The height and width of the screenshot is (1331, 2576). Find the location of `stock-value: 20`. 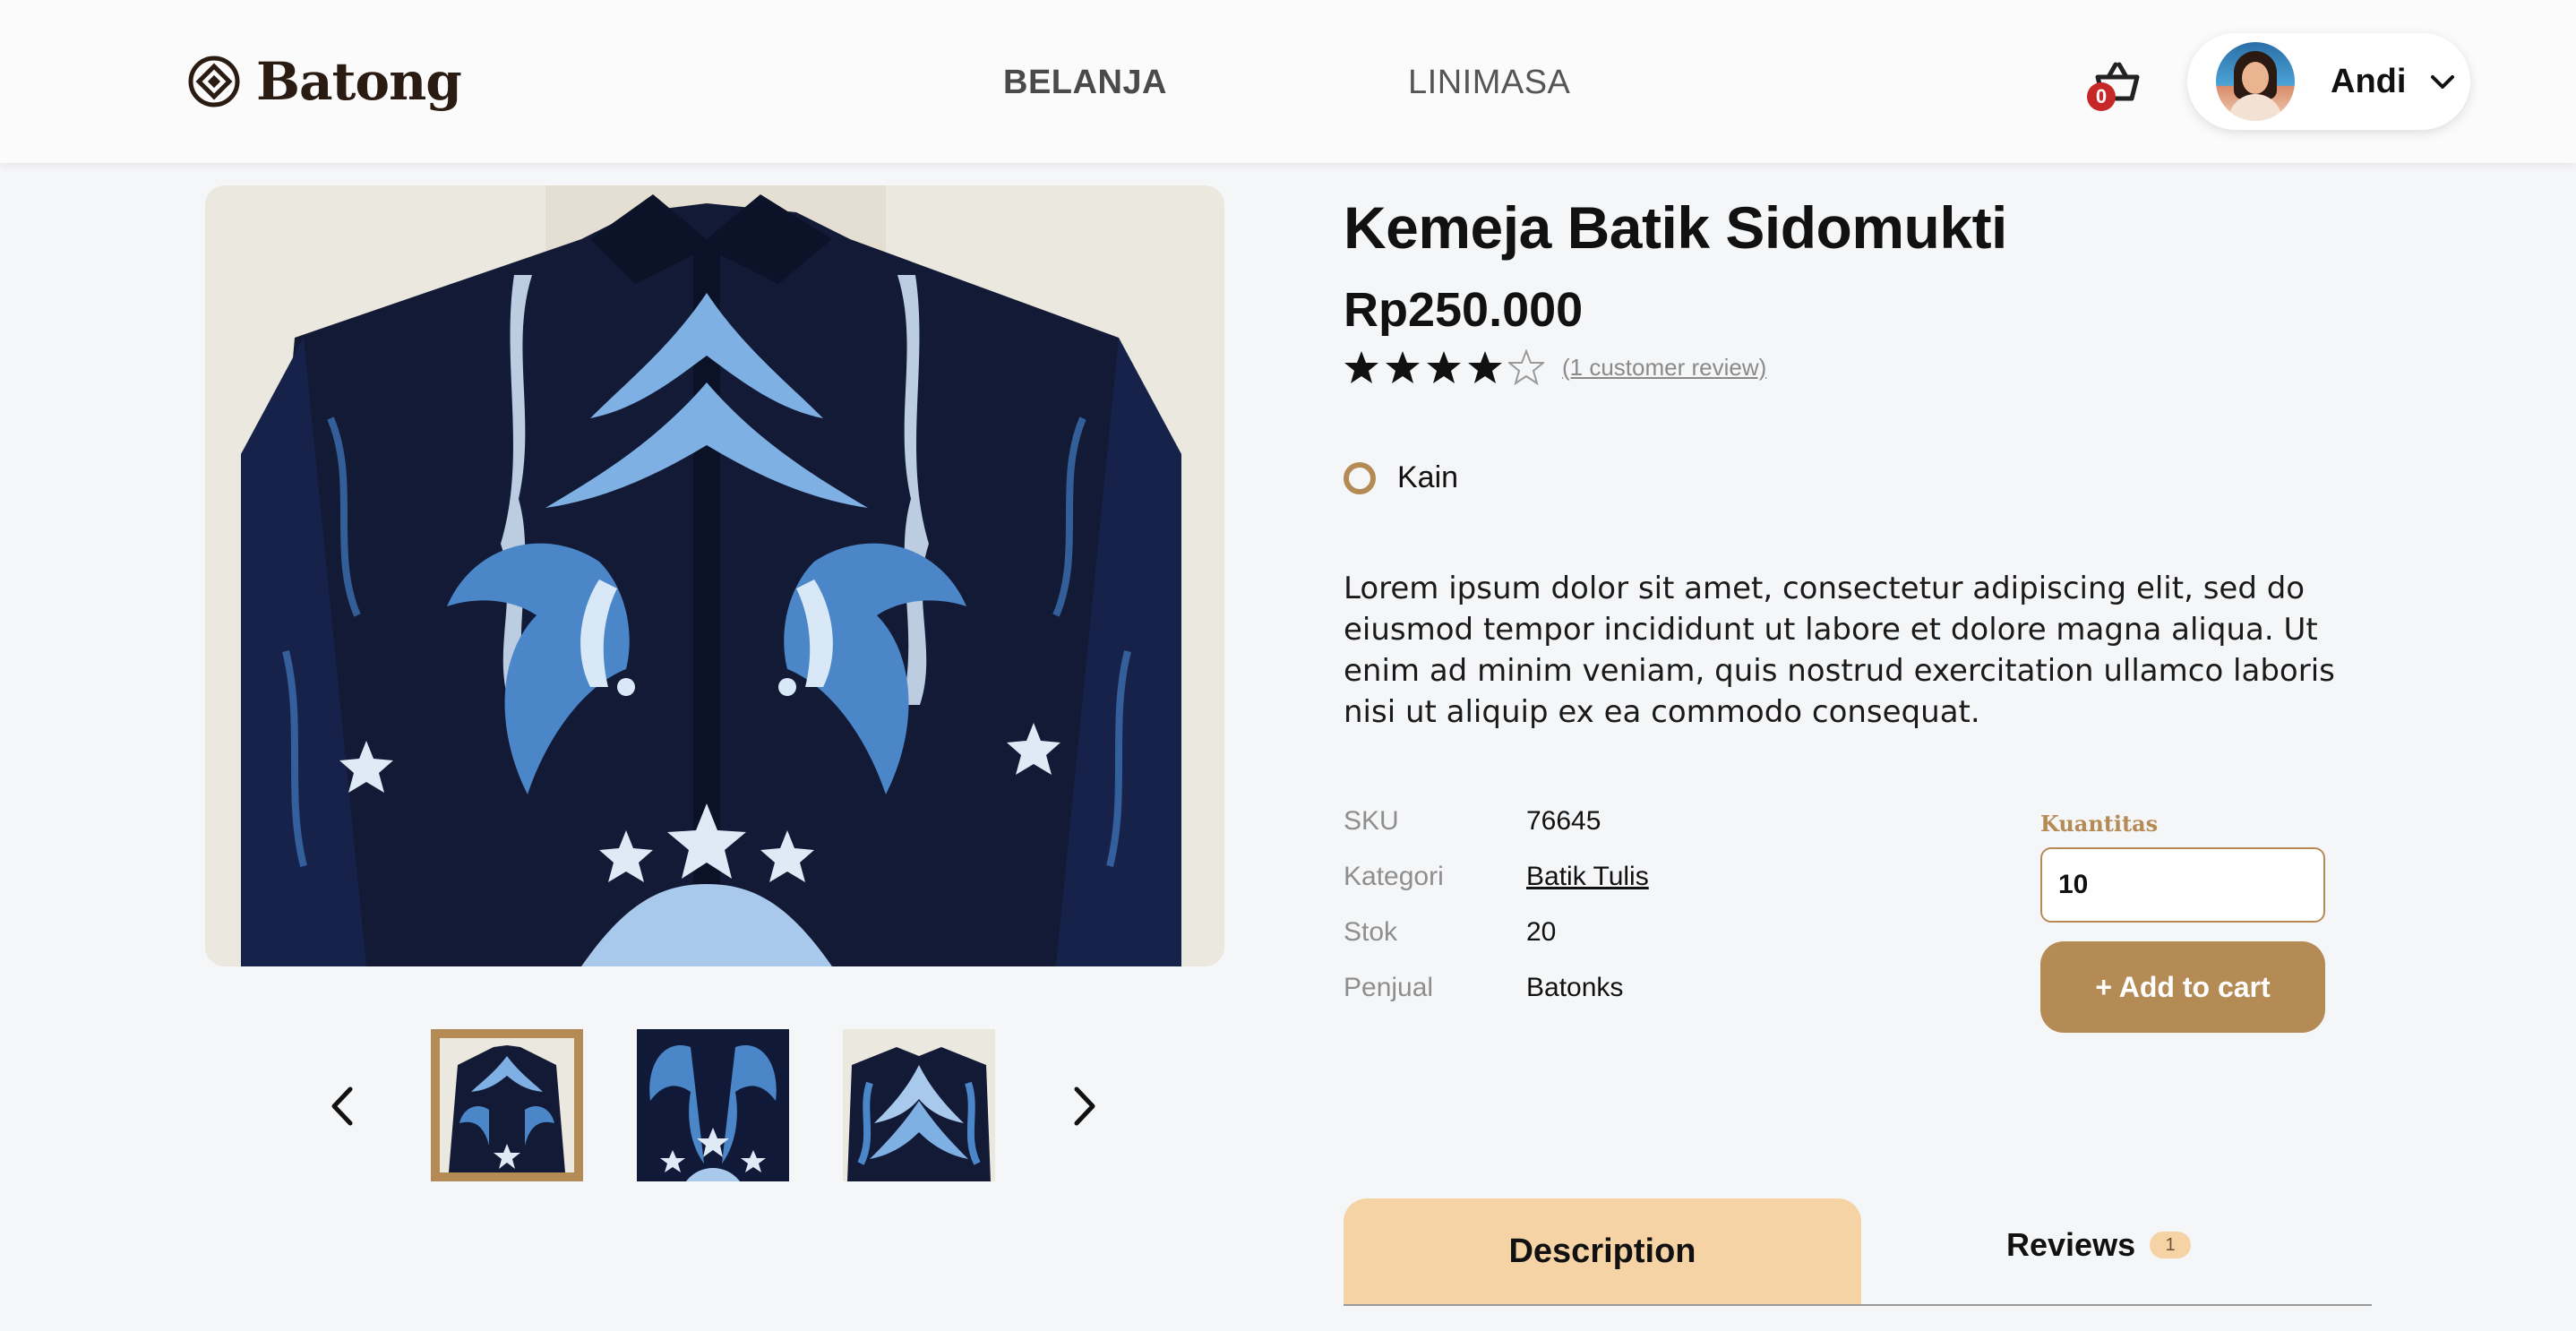

stock-value: 20 is located at coordinates (1541, 932).